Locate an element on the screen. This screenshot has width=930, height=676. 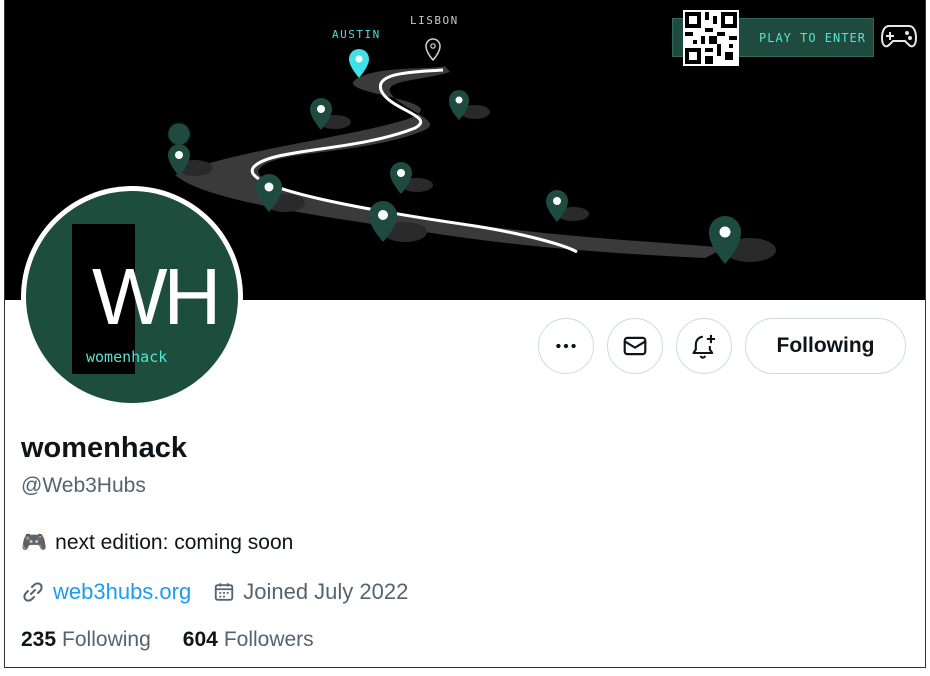
more-icon is located at coordinates (566, 346).